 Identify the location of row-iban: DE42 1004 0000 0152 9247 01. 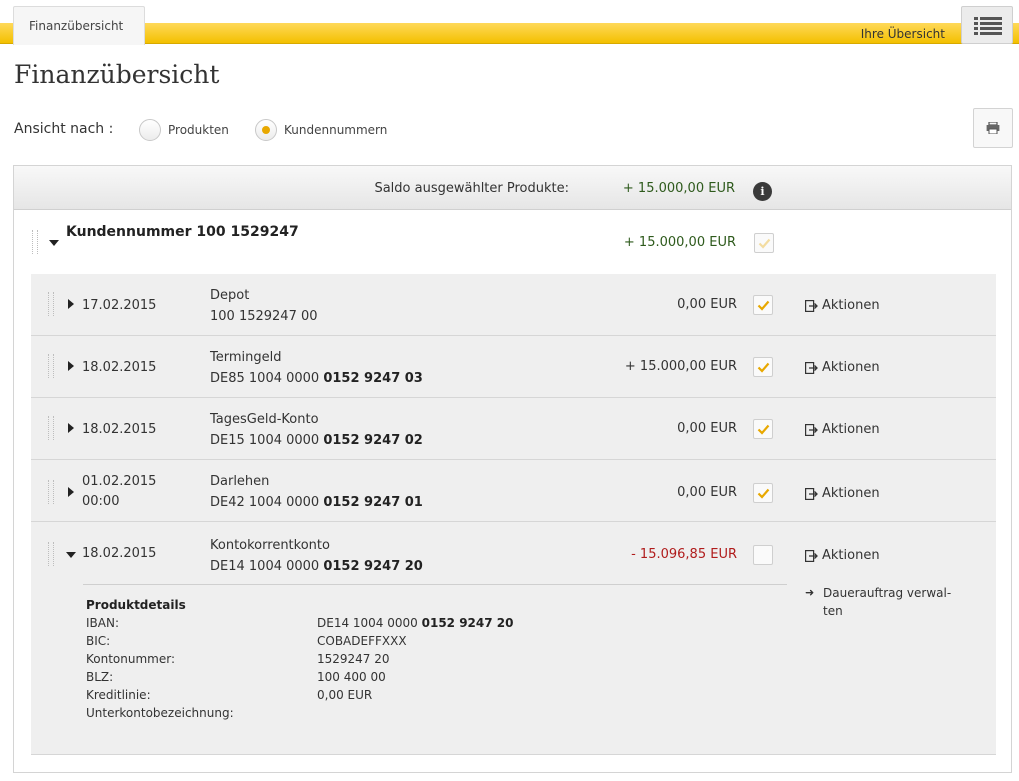
(316, 502).